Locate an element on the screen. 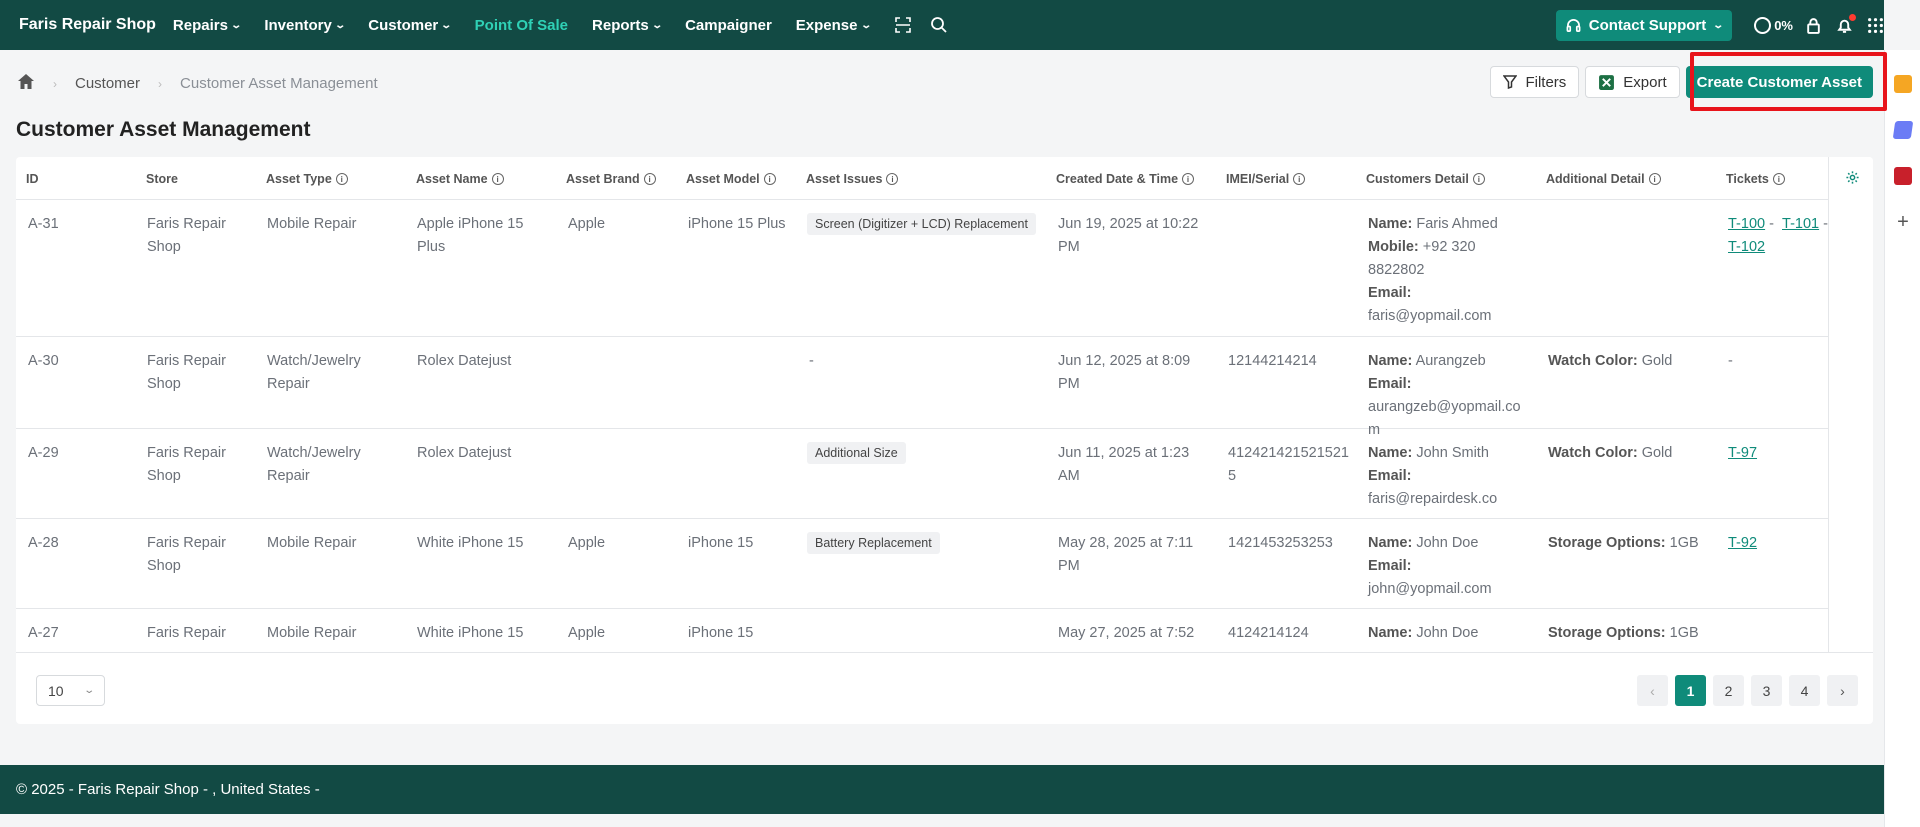  column-settings-column is located at coordinates (1850, 404).